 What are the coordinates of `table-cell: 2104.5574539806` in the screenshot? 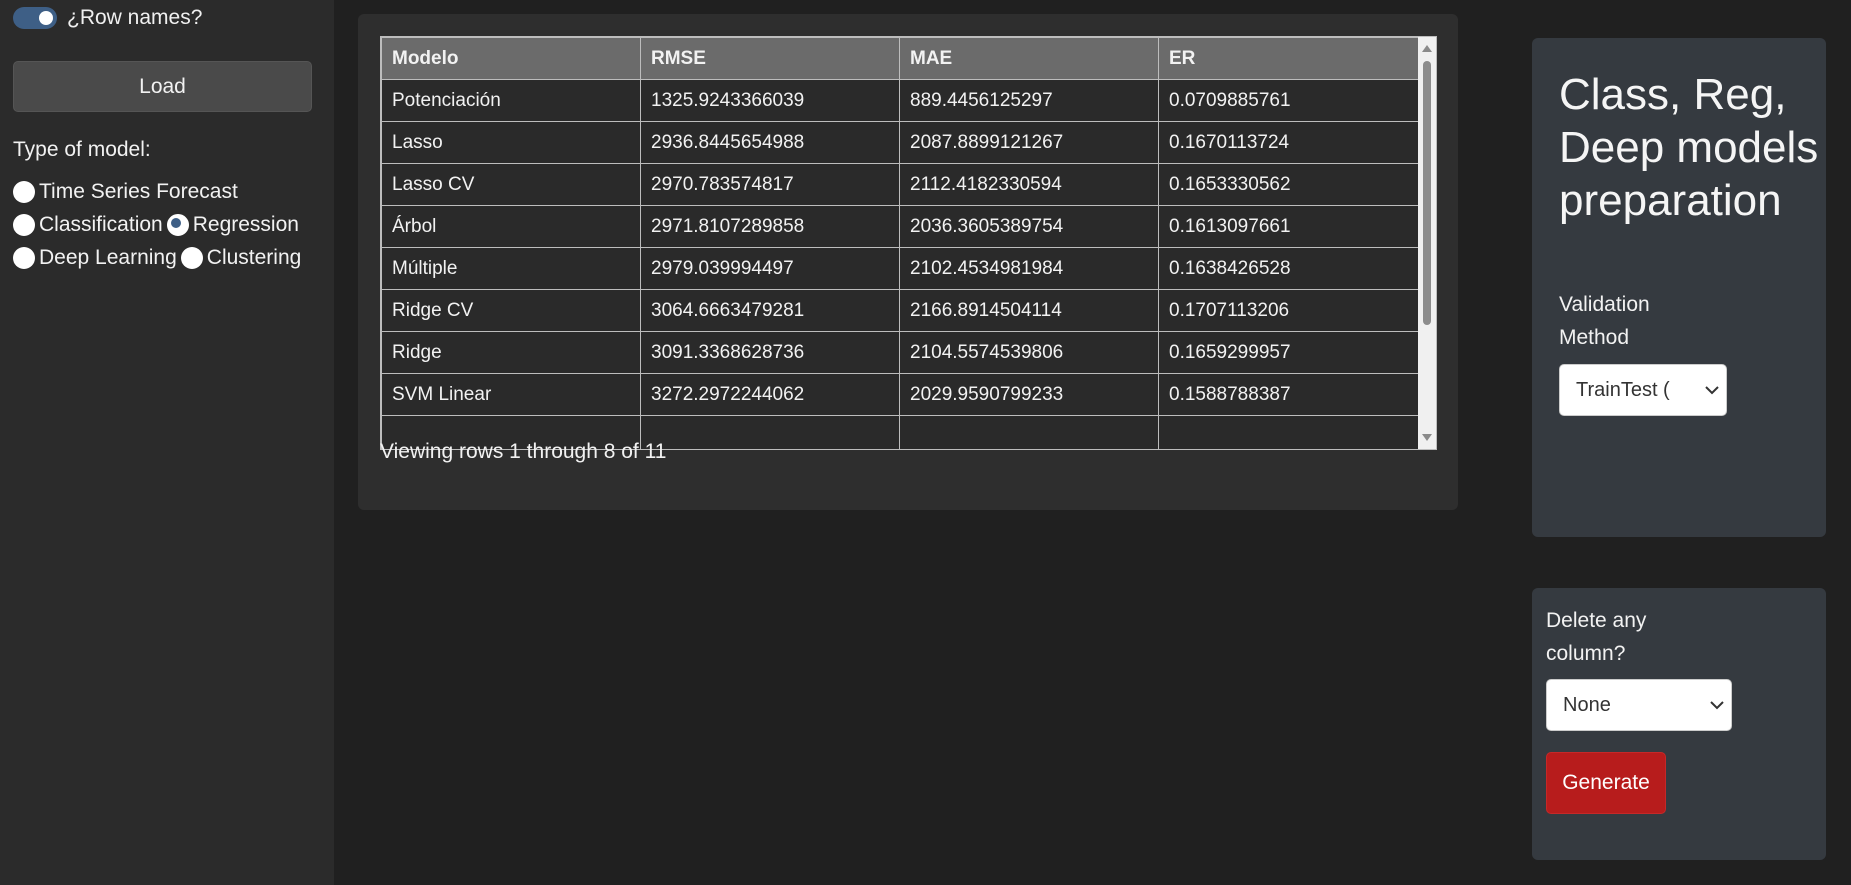 It's located at (1029, 352).